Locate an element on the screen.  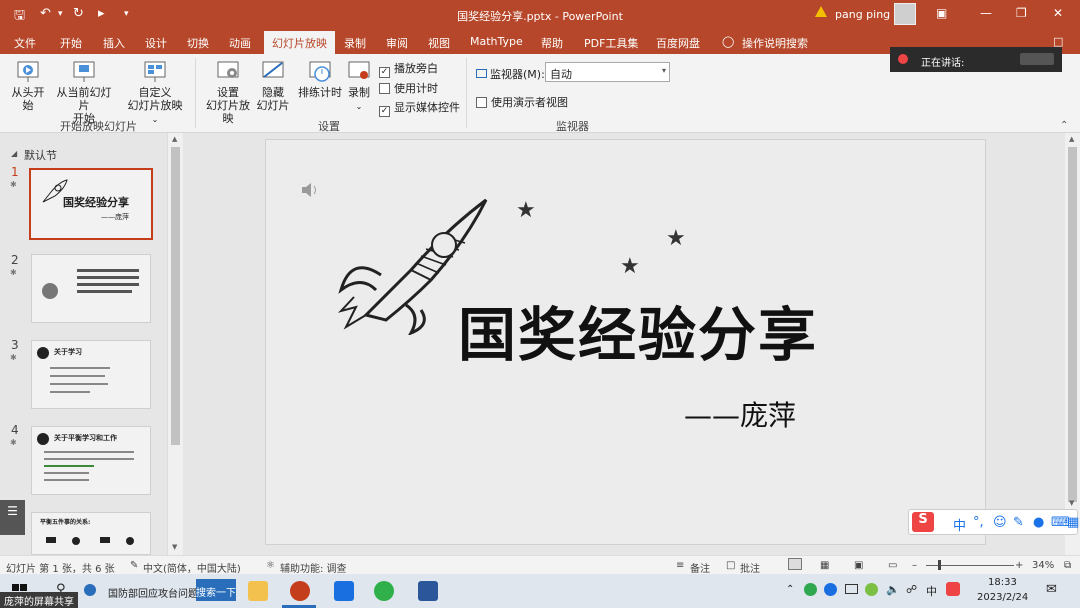
sogou-tray-icon is located at coordinates (953, 589).